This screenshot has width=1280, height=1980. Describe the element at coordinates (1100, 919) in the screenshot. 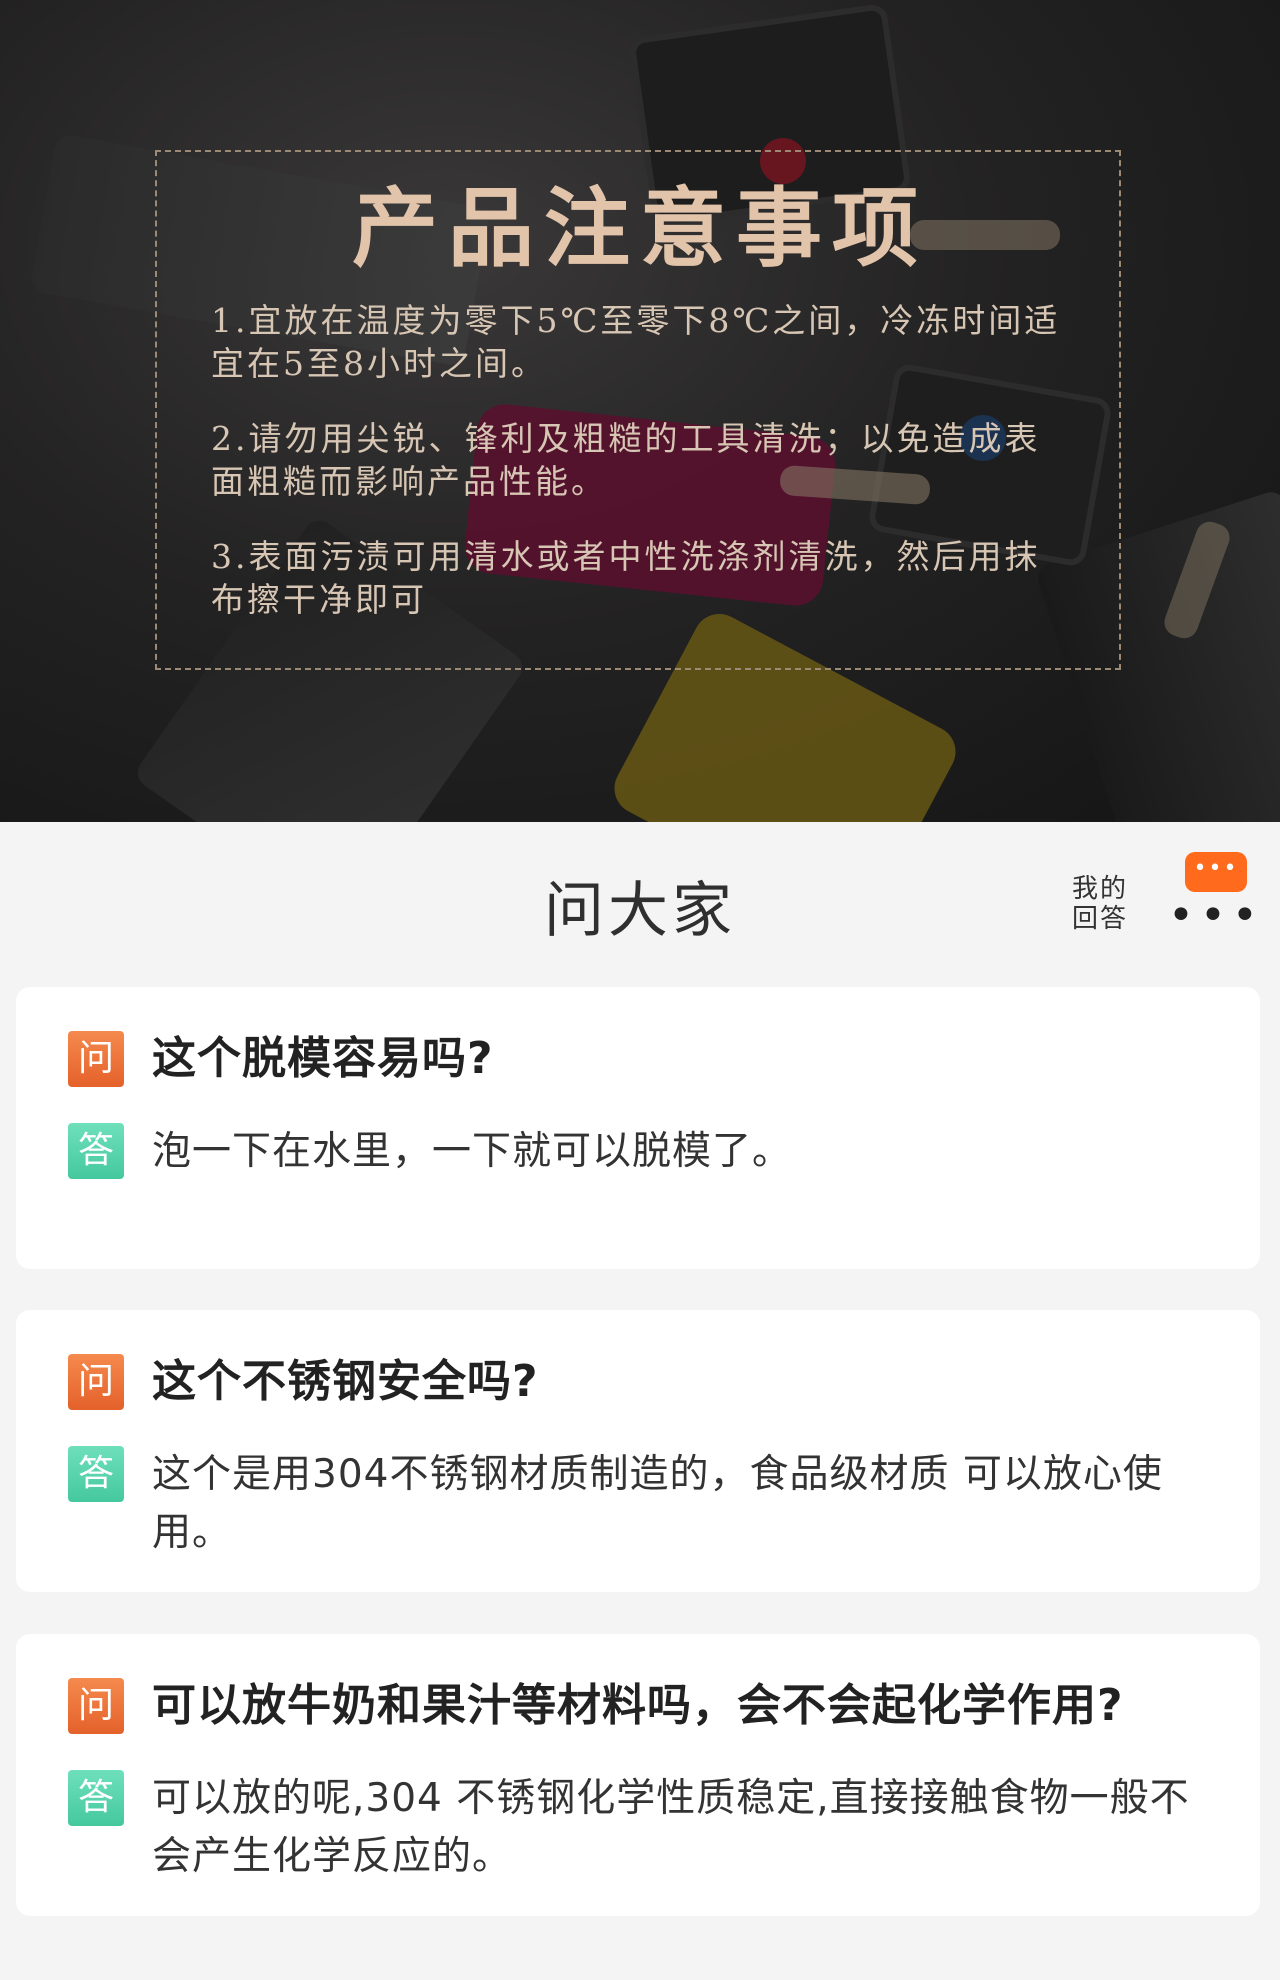

I see `my-answers-label: 回答` at that location.